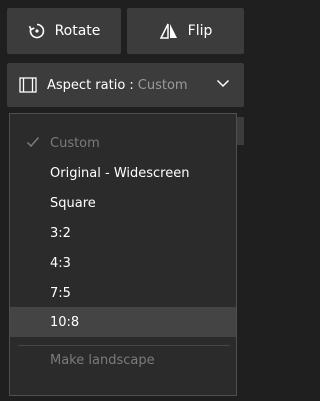 The image size is (320, 401). I want to click on flip-button: Flip, so click(185, 31).